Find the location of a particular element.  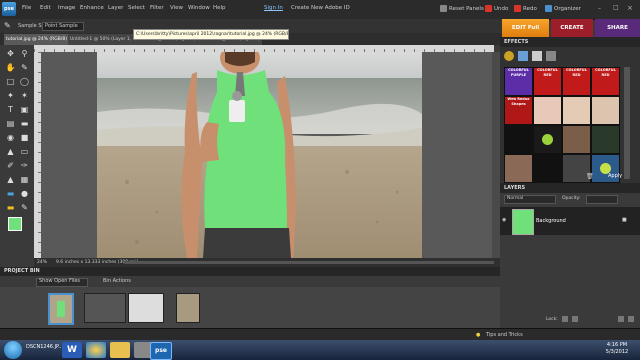

clone-stamp-tool-icon: ▲ is located at coordinates (10, 151).